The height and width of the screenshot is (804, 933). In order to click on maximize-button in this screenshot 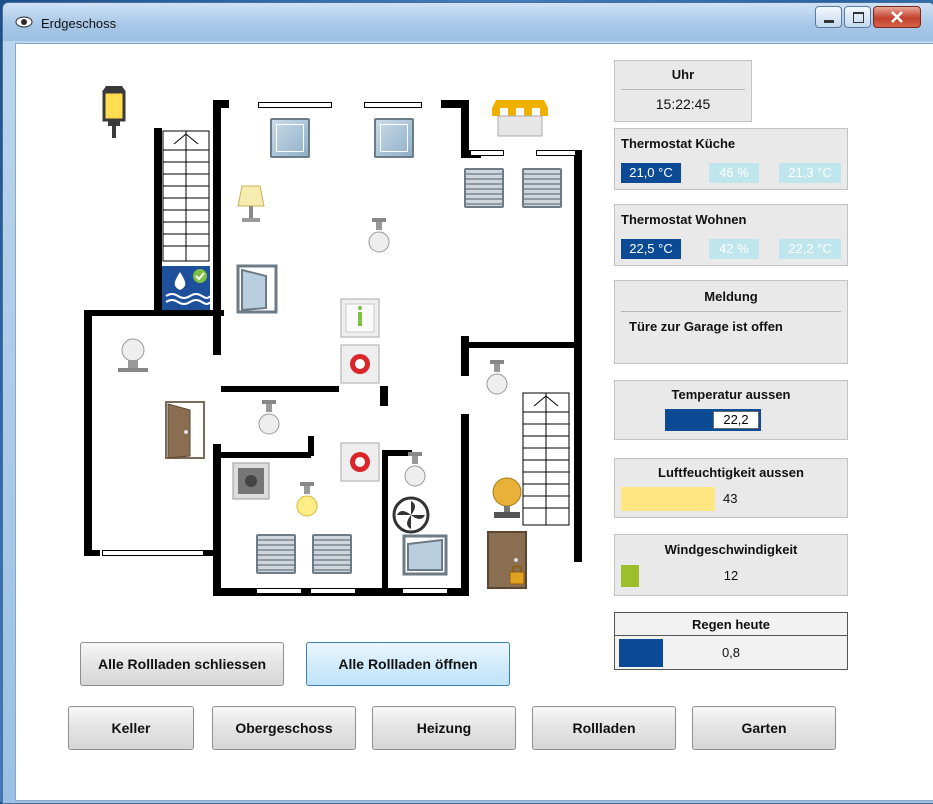, I will do `click(857, 17)`.